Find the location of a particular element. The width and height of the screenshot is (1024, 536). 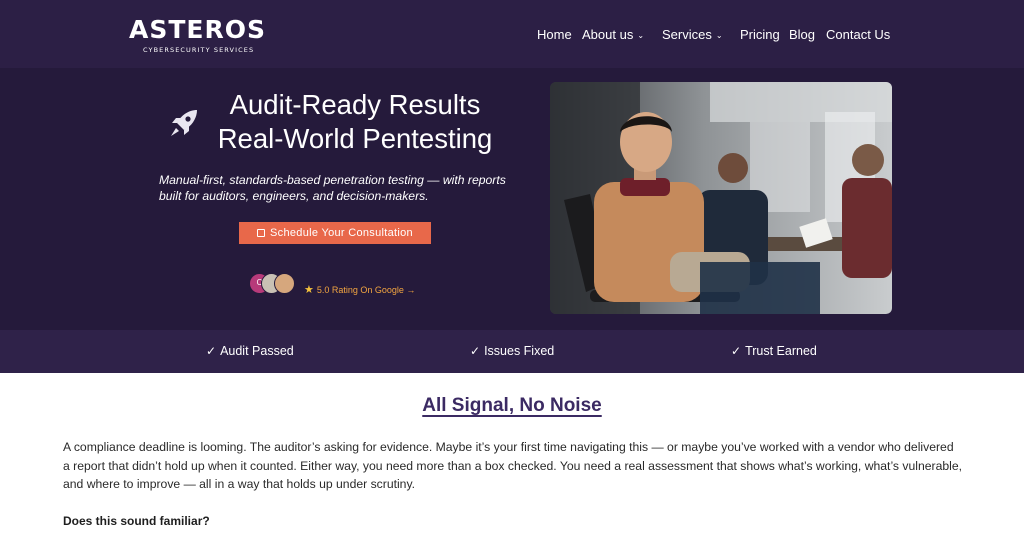

benefit-trust-earned: ✓ Trust Earned is located at coordinates (774, 351).